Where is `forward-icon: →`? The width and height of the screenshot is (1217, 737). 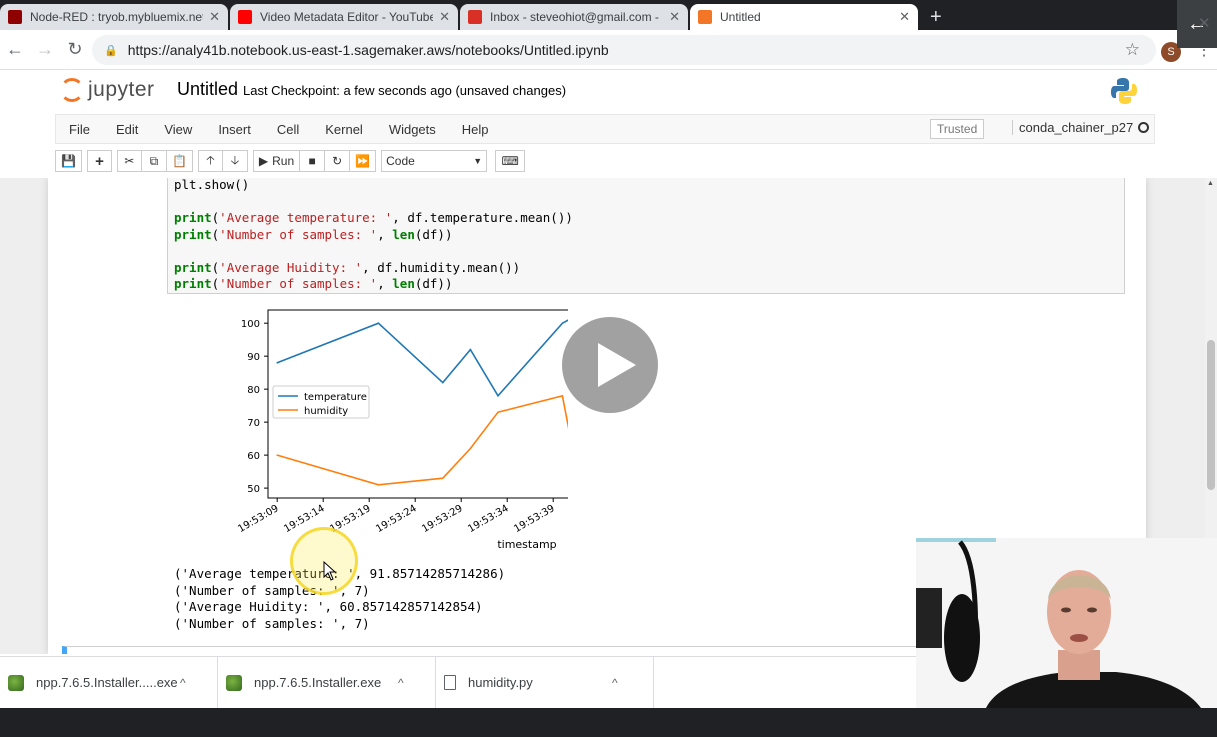
forward-icon: → is located at coordinates (45, 49).